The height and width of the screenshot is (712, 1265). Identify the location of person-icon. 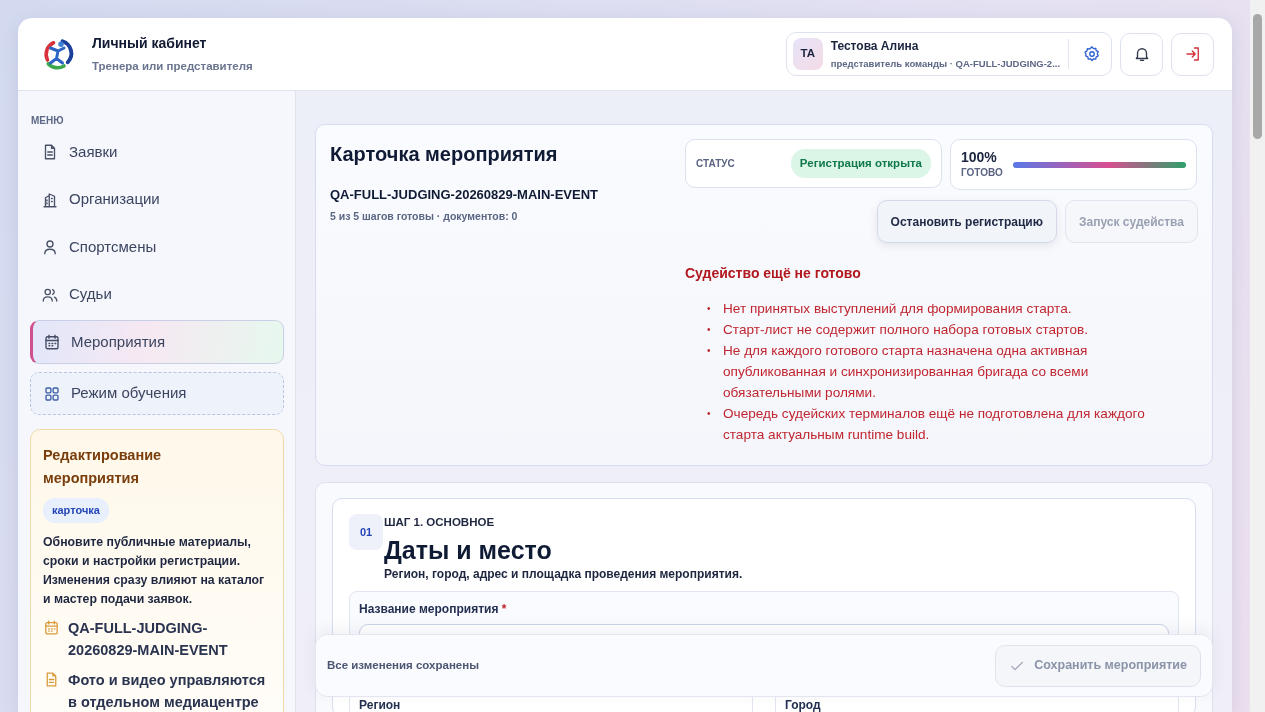
(50, 247).